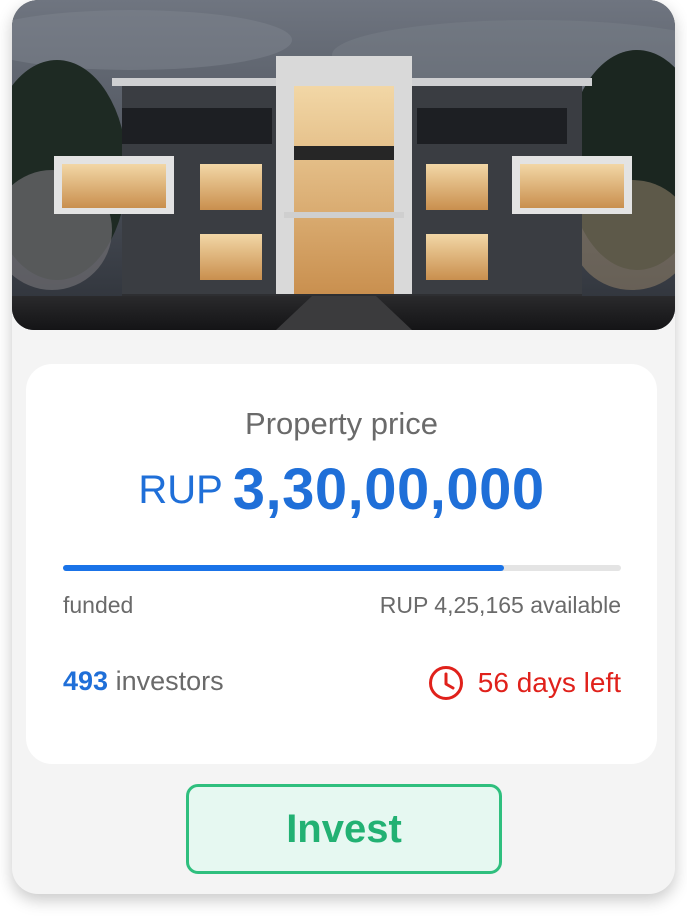 This screenshot has width=687, height=918. I want to click on days-left-text: 56 days left, so click(549, 682).